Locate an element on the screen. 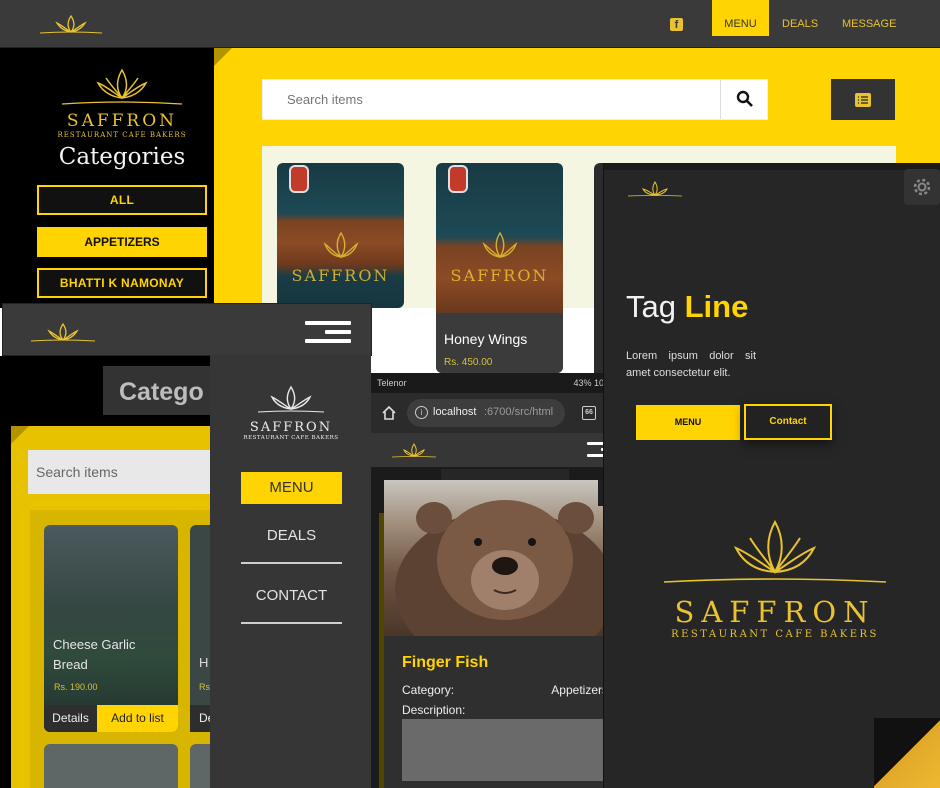 This screenshot has height=788, width=940. settings-gear-icon is located at coordinates (922, 187).